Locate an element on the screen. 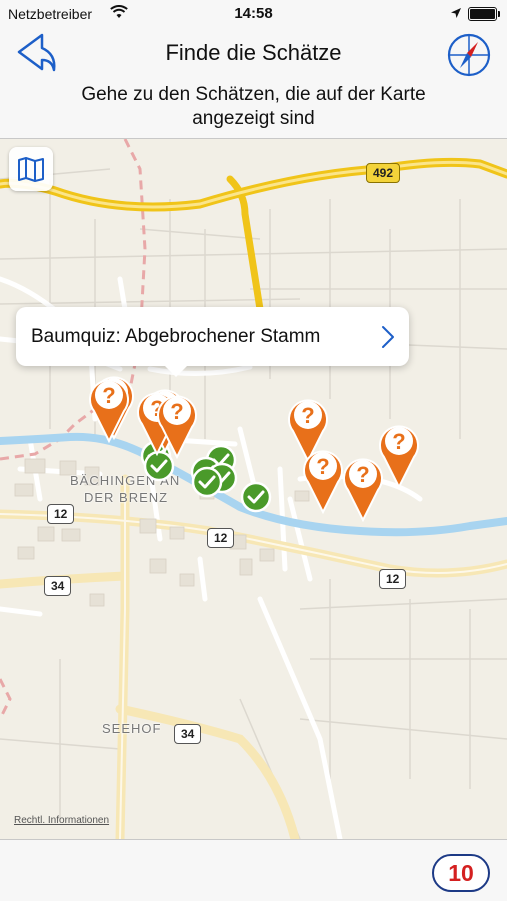 Image resolution: width=507 pixels, height=901 pixels. legal-info-link: Rechtl. Informationen is located at coordinates (61, 820).